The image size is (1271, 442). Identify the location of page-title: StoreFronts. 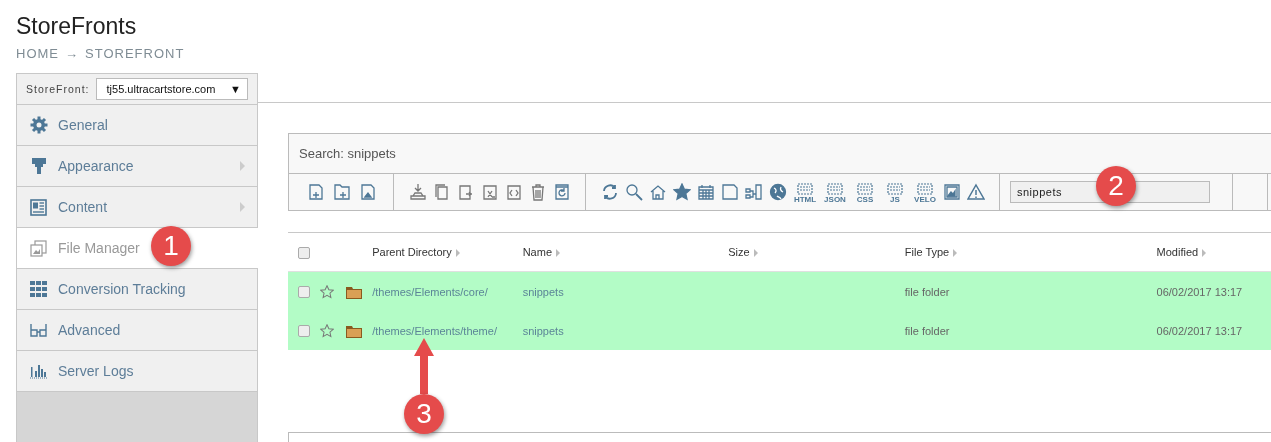
(77, 26).